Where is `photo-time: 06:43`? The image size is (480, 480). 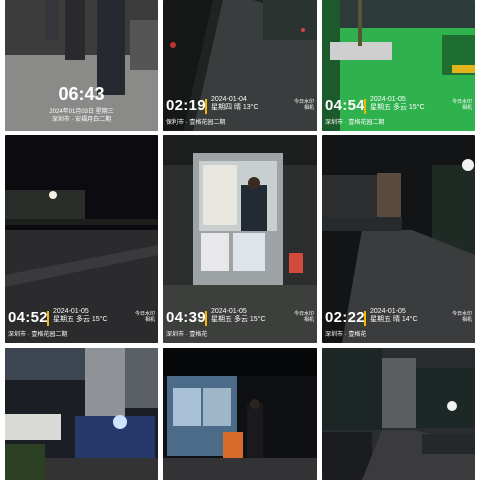 photo-time: 06:43 is located at coordinates (81, 94).